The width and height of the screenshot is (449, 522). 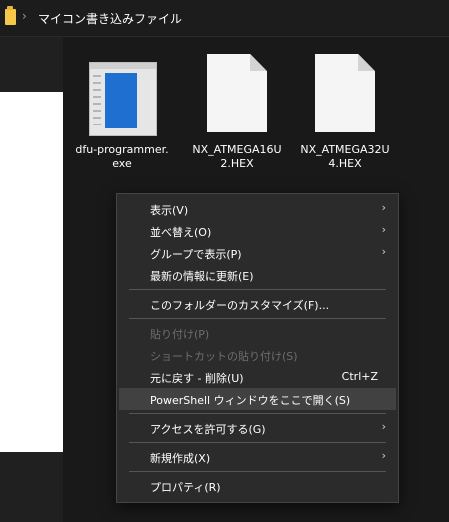 What do you see at coordinates (224, 18) in the screenshot?
I see `address-bar: › マイコン書き込みファイル` at bounding box center [224, 18].